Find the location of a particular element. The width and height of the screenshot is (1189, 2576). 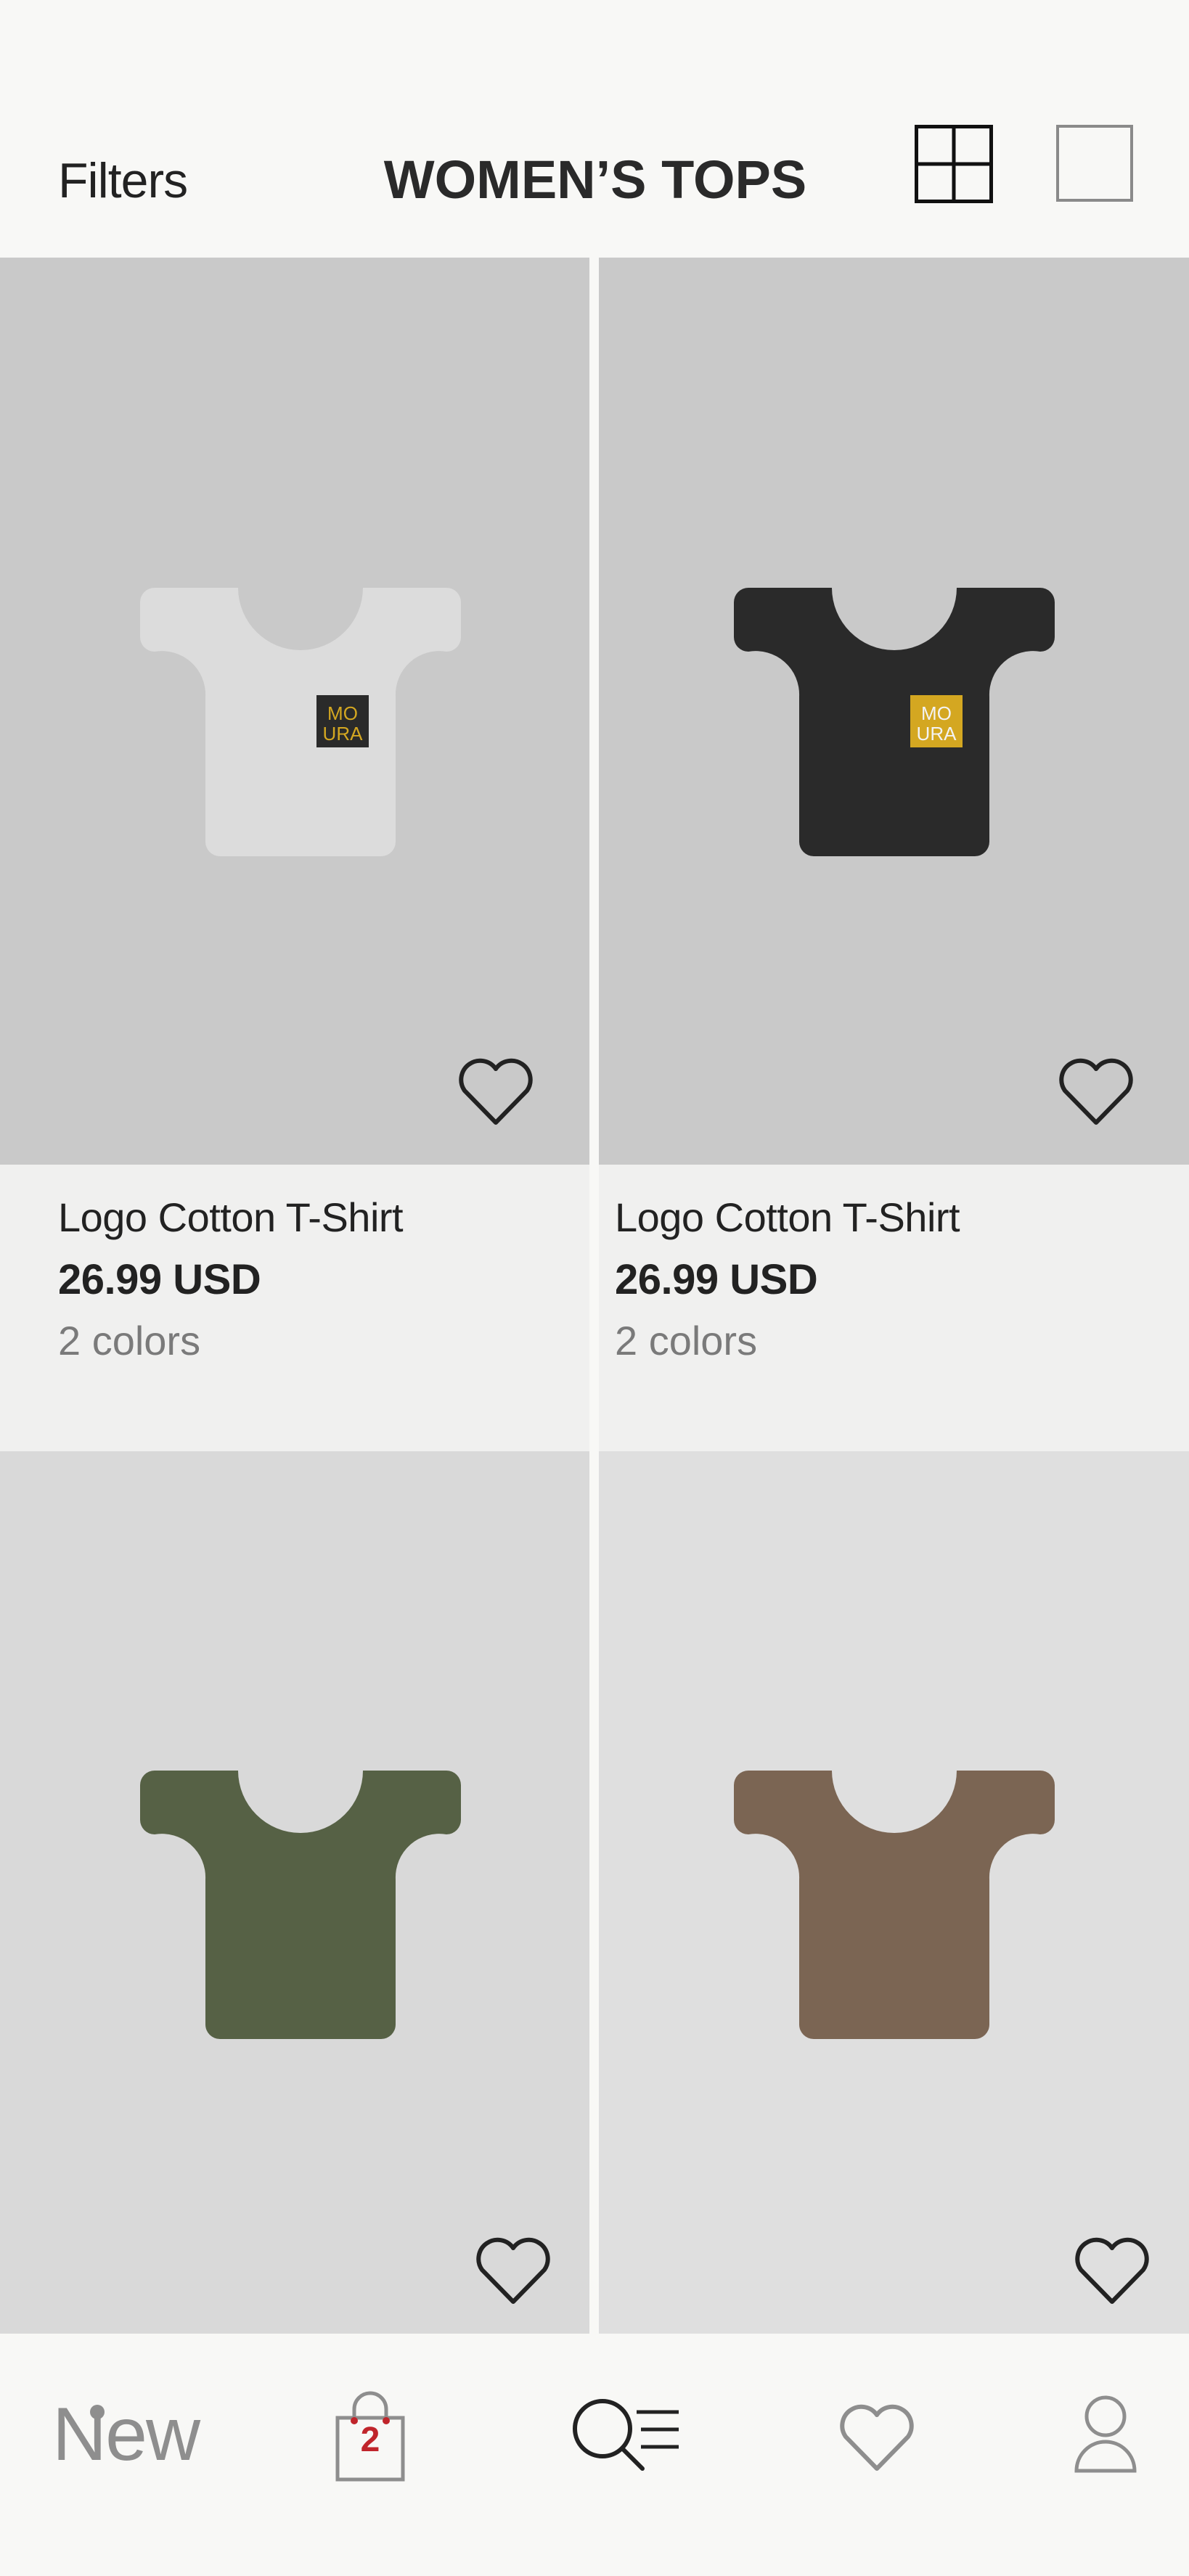

profile-icon is located at coordinates (1105, 2434).